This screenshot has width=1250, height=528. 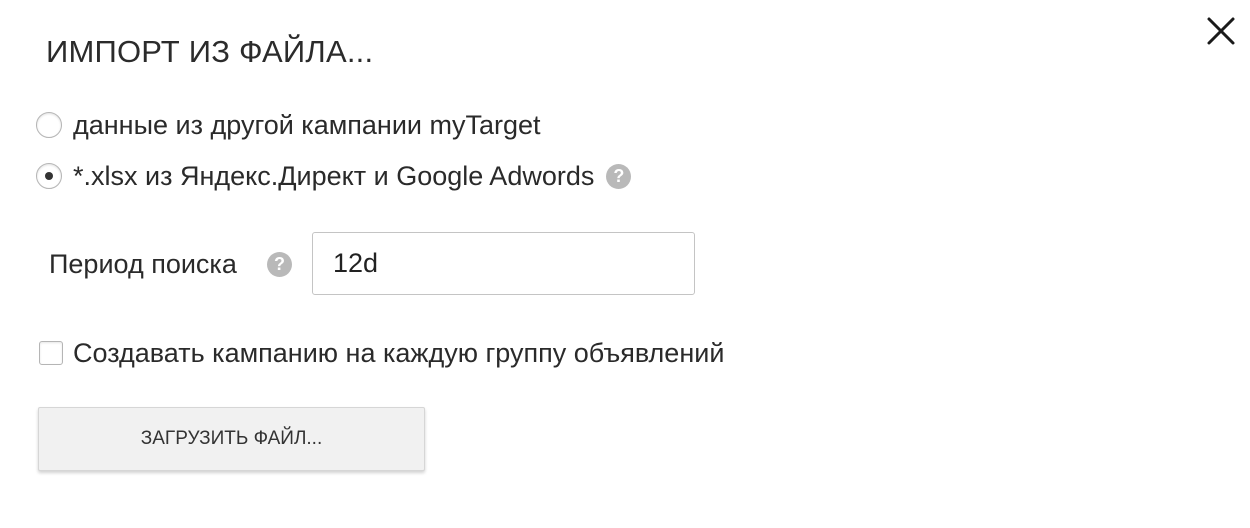 What do you see at coordinates (49, 176) in the screenshot?
I see `radio-xlsx` at bounding box center [49, 176].